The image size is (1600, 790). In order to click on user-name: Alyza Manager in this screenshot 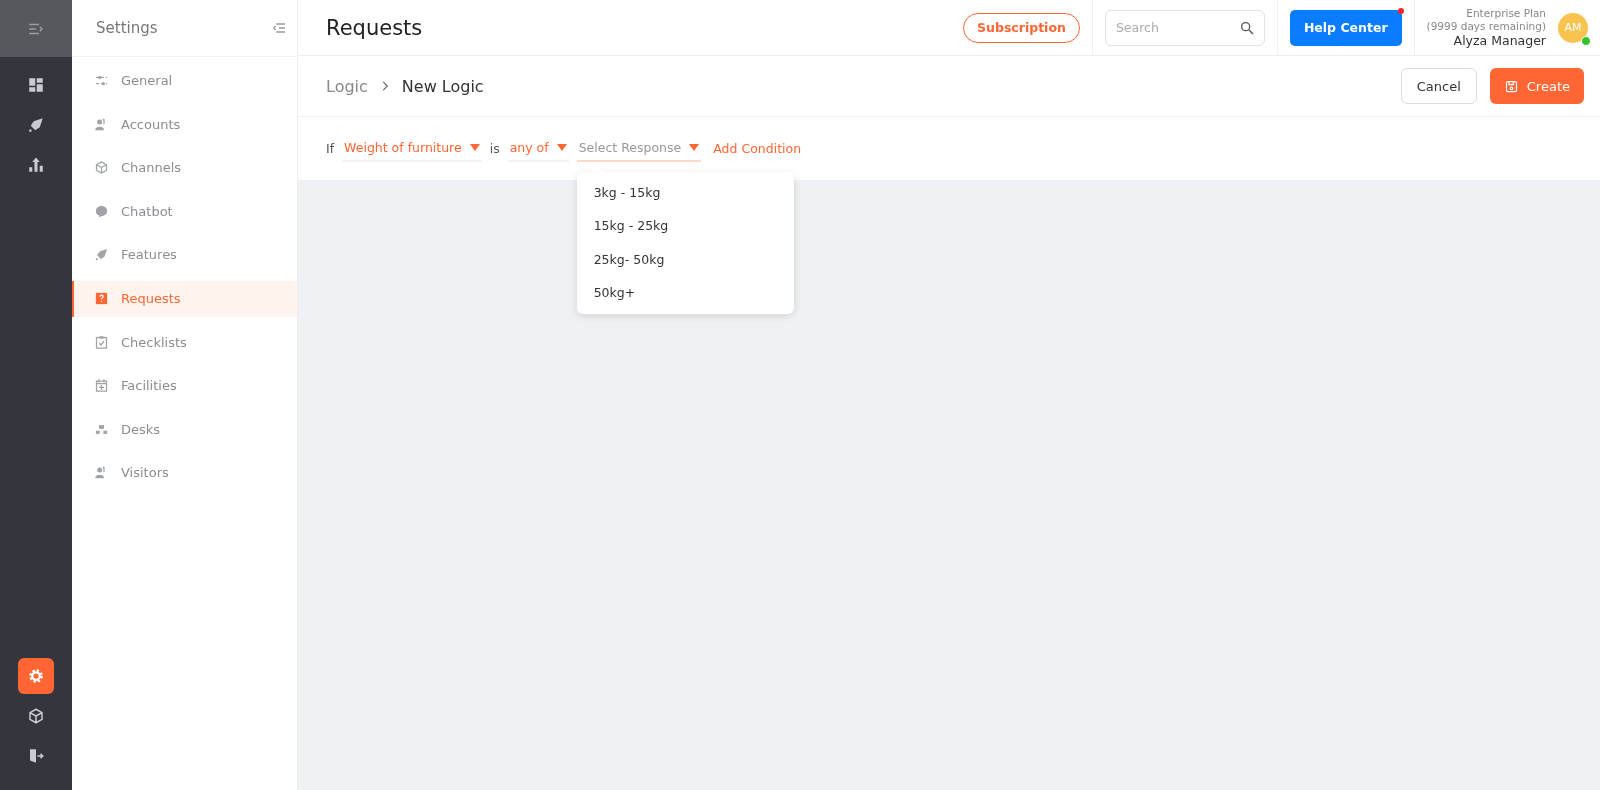, I will do `click(1499, 40)`.